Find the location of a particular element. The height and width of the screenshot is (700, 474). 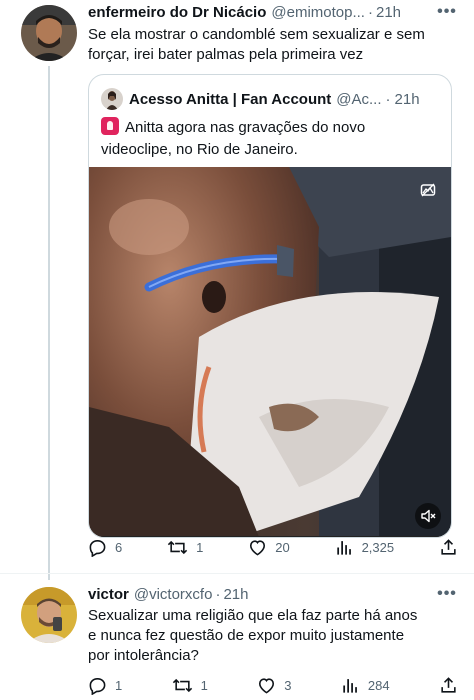

sensitive-media-icon is located at coordinates (428, 190).